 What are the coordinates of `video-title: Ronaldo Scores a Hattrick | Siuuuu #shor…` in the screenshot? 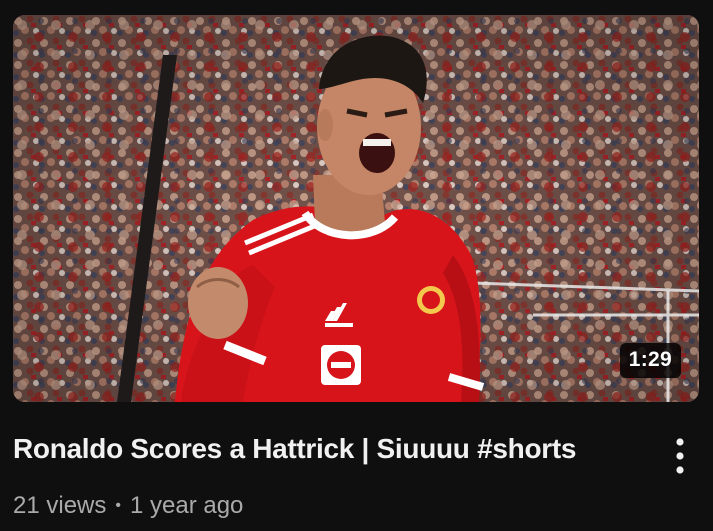 It's located at (328, 449).